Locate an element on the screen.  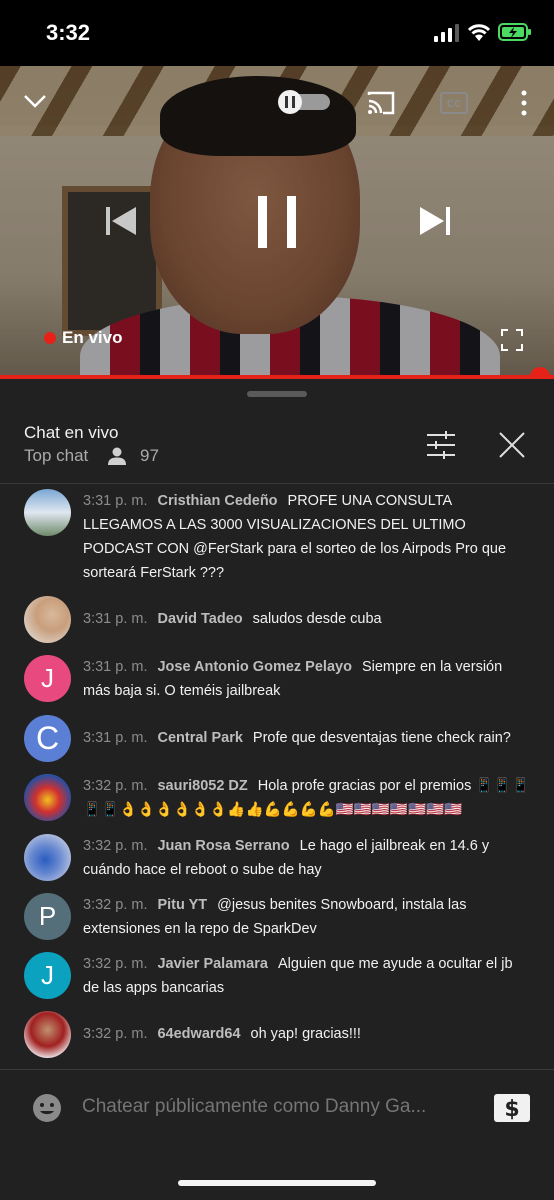
status-bar: 3:32 is located at coordinates (277, 33).